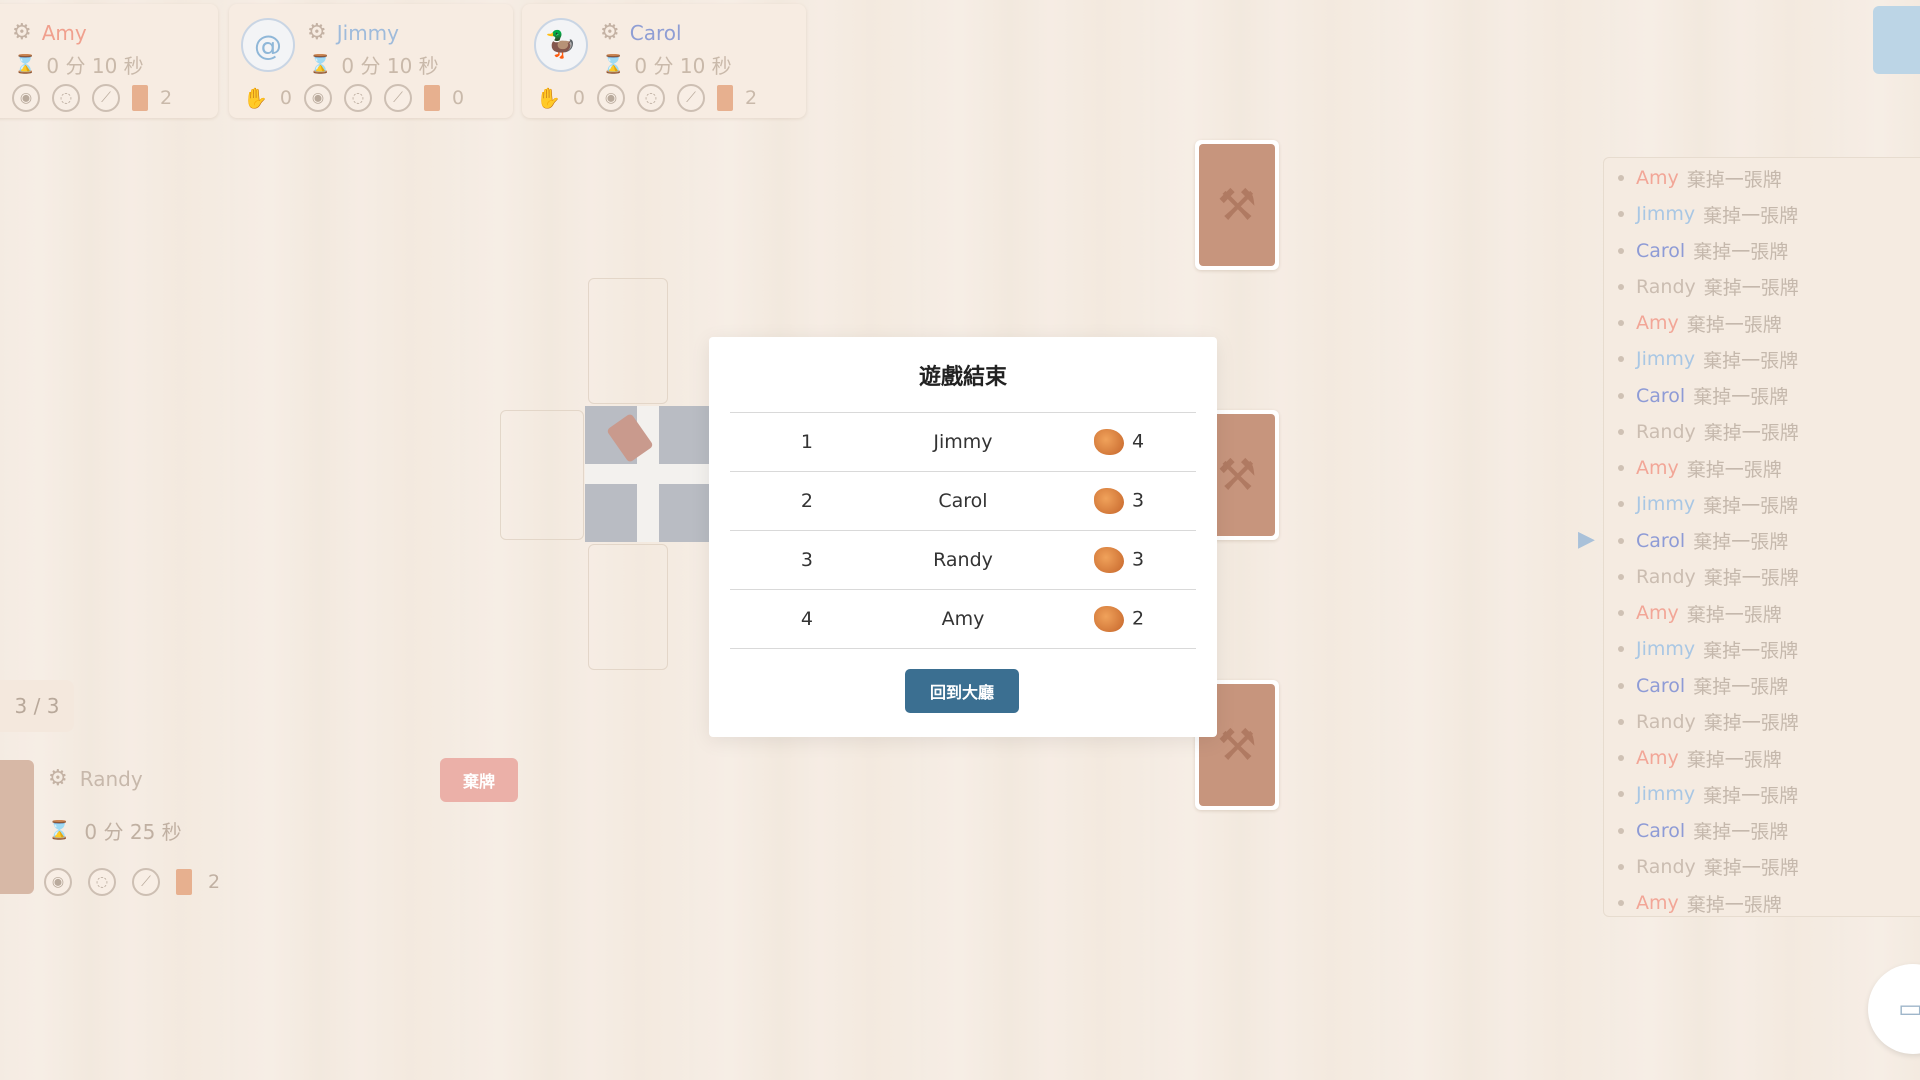  What do you see at coordinates (548, 98) in the screenshot?
I see `hand-icon: ✋` at bounding box center [548, 98].